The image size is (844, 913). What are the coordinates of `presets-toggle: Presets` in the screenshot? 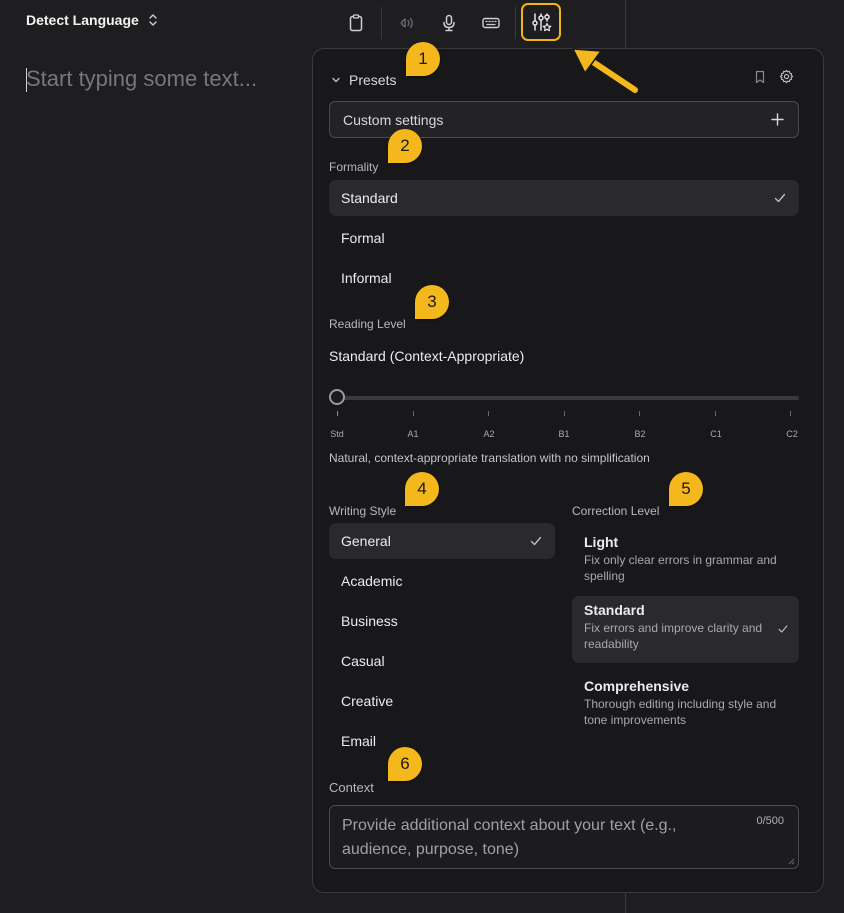 It's located at (363, 80).